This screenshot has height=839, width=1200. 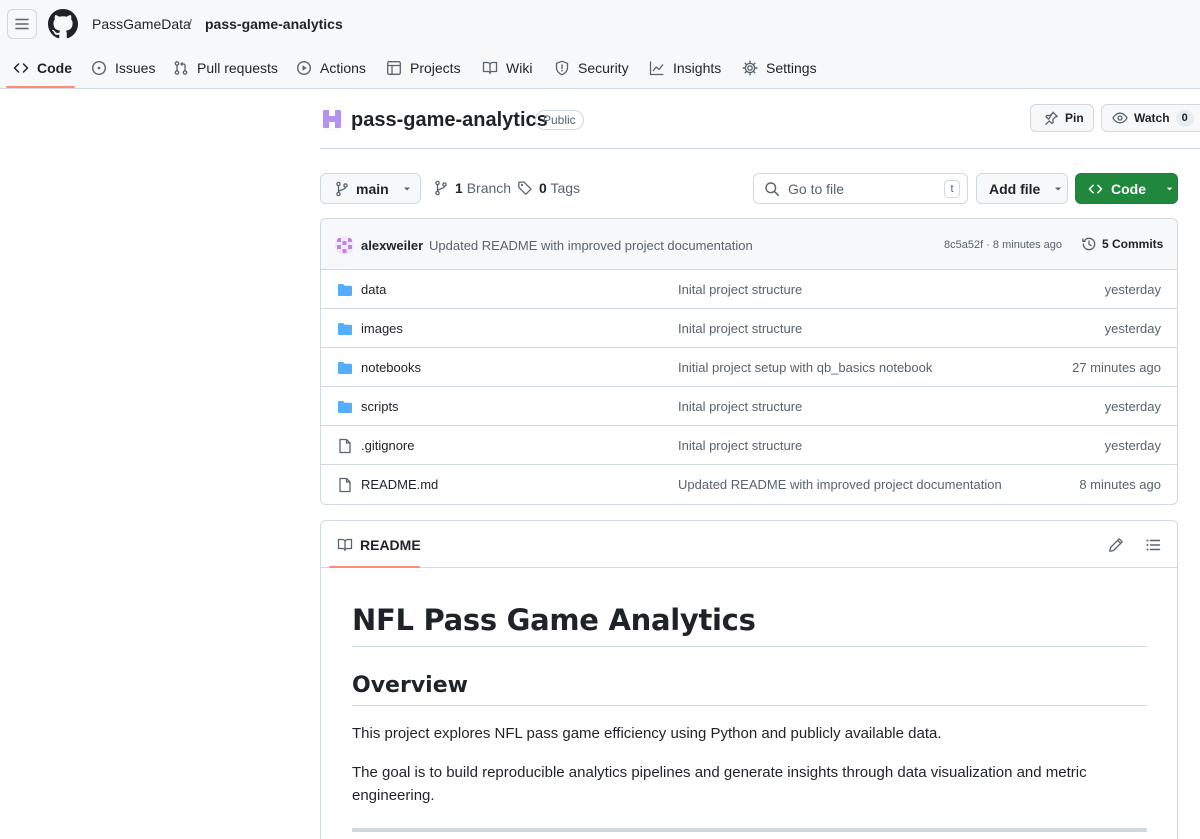 I want to click on tab-security: Security, so click(x=591, y=68).